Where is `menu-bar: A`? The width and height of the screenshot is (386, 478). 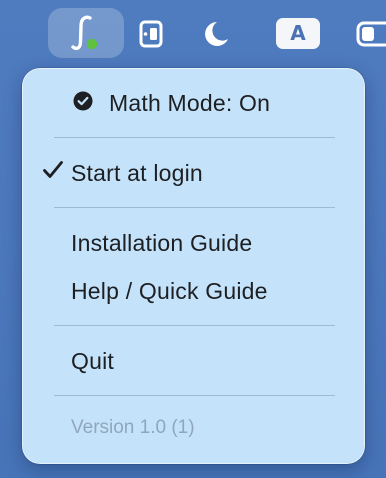
menu-bar: A is located at coordinates (193, 31).